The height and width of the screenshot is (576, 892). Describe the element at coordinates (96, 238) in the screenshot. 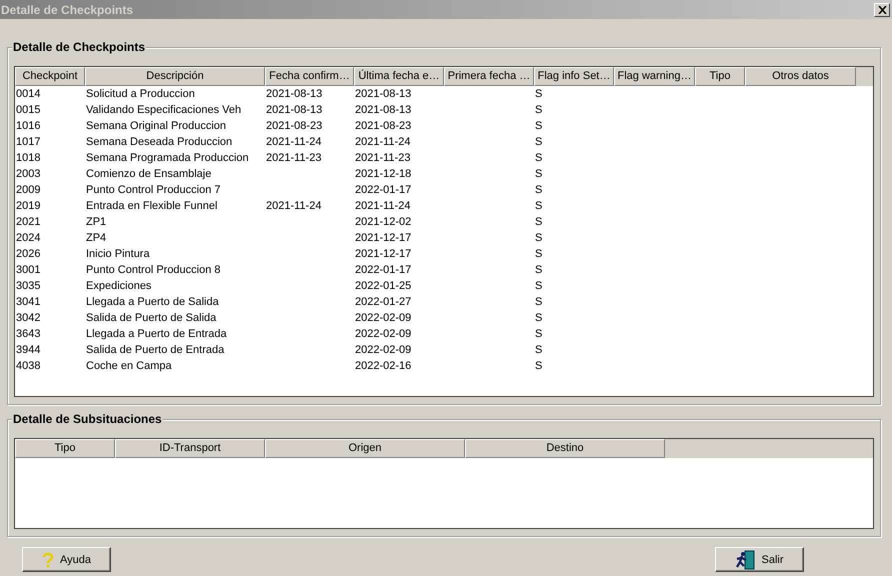

I see `table-cell: ZP4` at that location.